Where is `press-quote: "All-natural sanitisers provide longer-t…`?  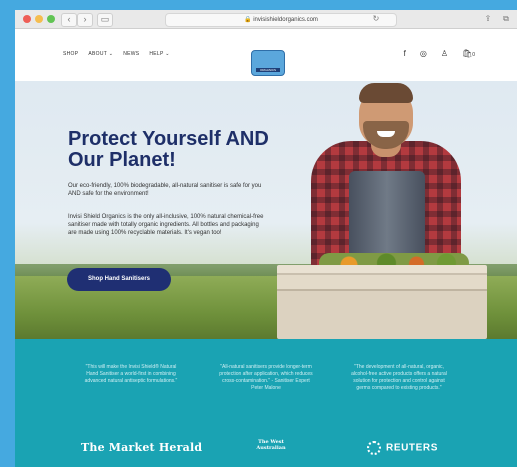
press-quote: "All-natural sanitisers provide longer-t… is located at coordinates (266, 377).